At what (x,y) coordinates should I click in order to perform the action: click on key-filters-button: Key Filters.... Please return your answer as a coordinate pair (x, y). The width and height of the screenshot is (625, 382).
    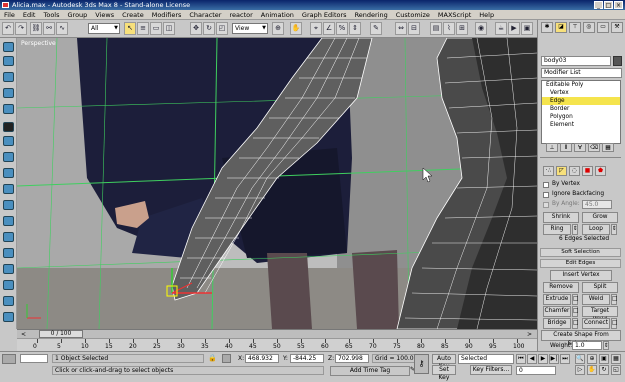
    Looking at the image, I should click on (491, 370).